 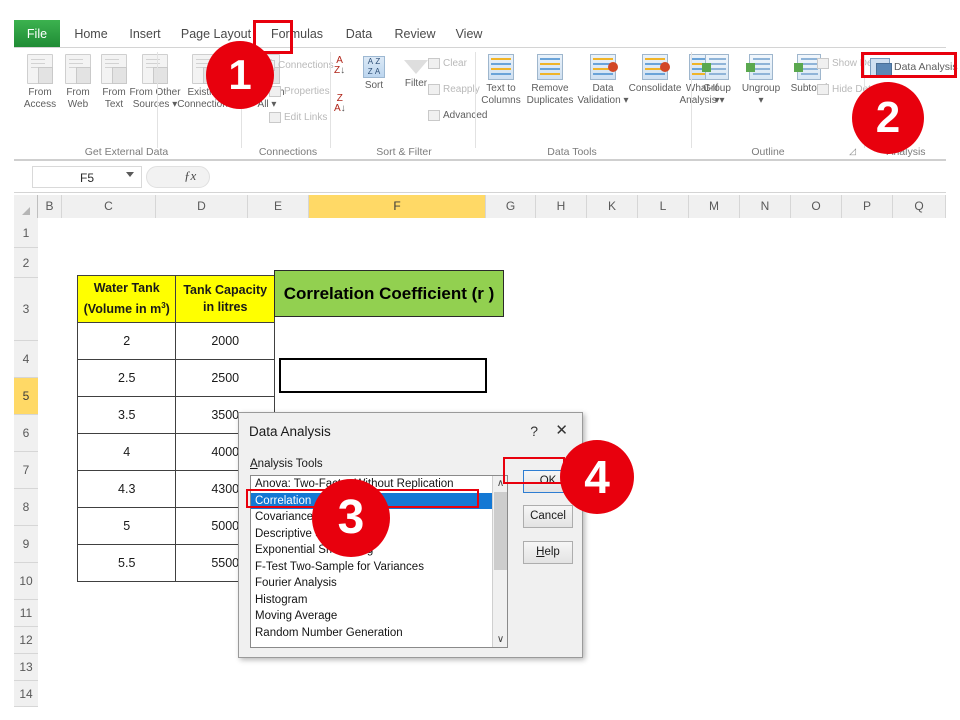 I want to click on col-header-K: K, so click(x=612, y=206).